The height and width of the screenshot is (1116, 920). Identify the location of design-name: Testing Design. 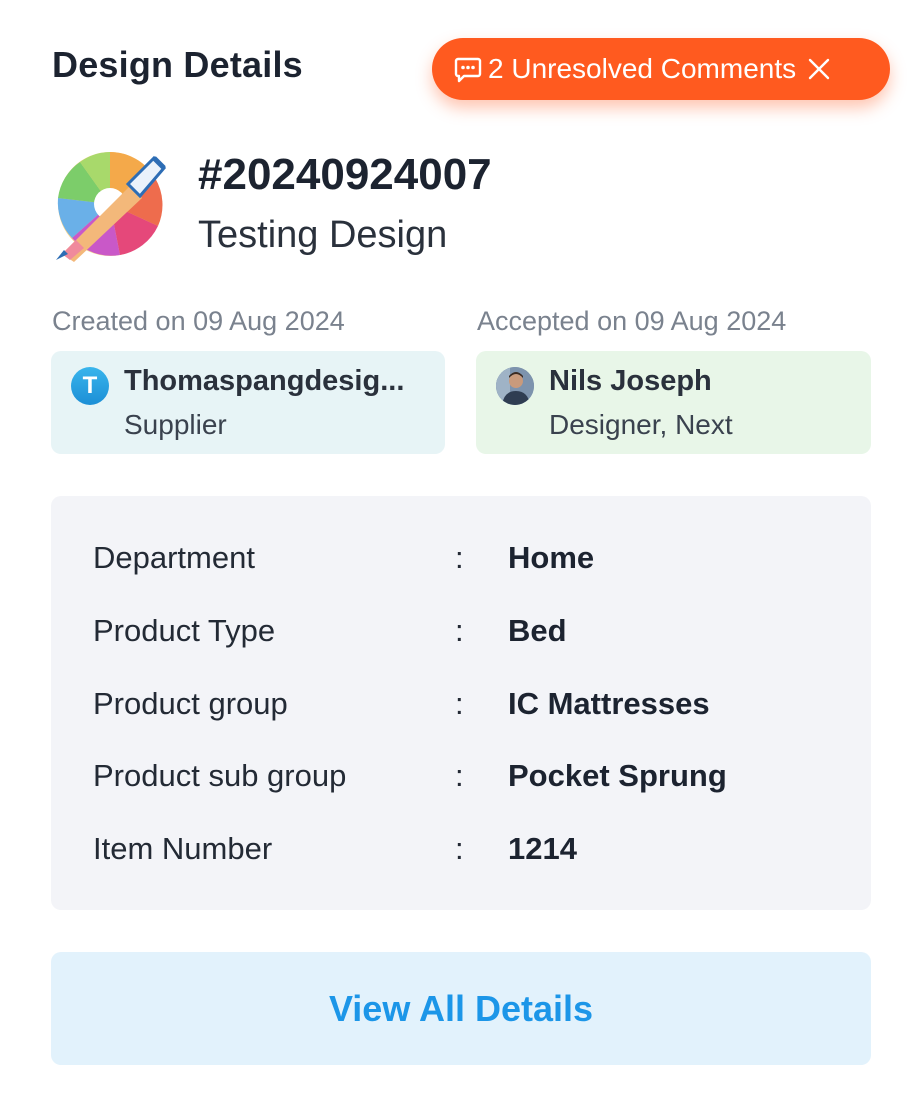
(323, 235).